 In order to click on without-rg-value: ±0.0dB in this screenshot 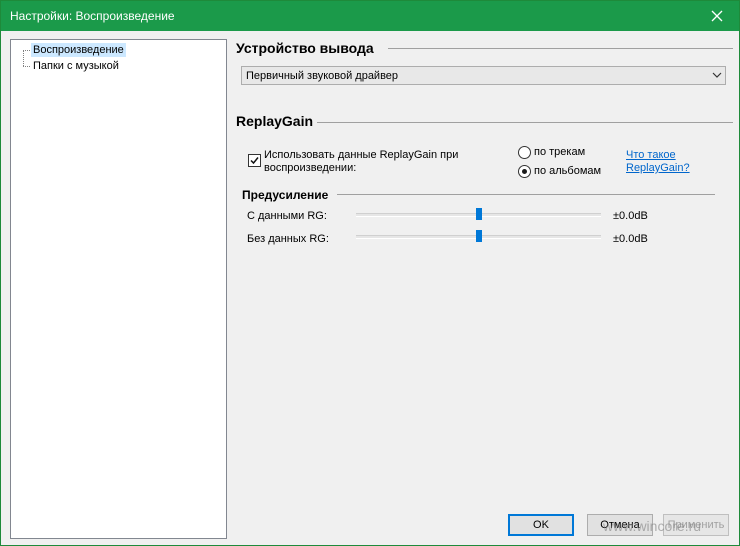, I will do `click(630, 239)`.